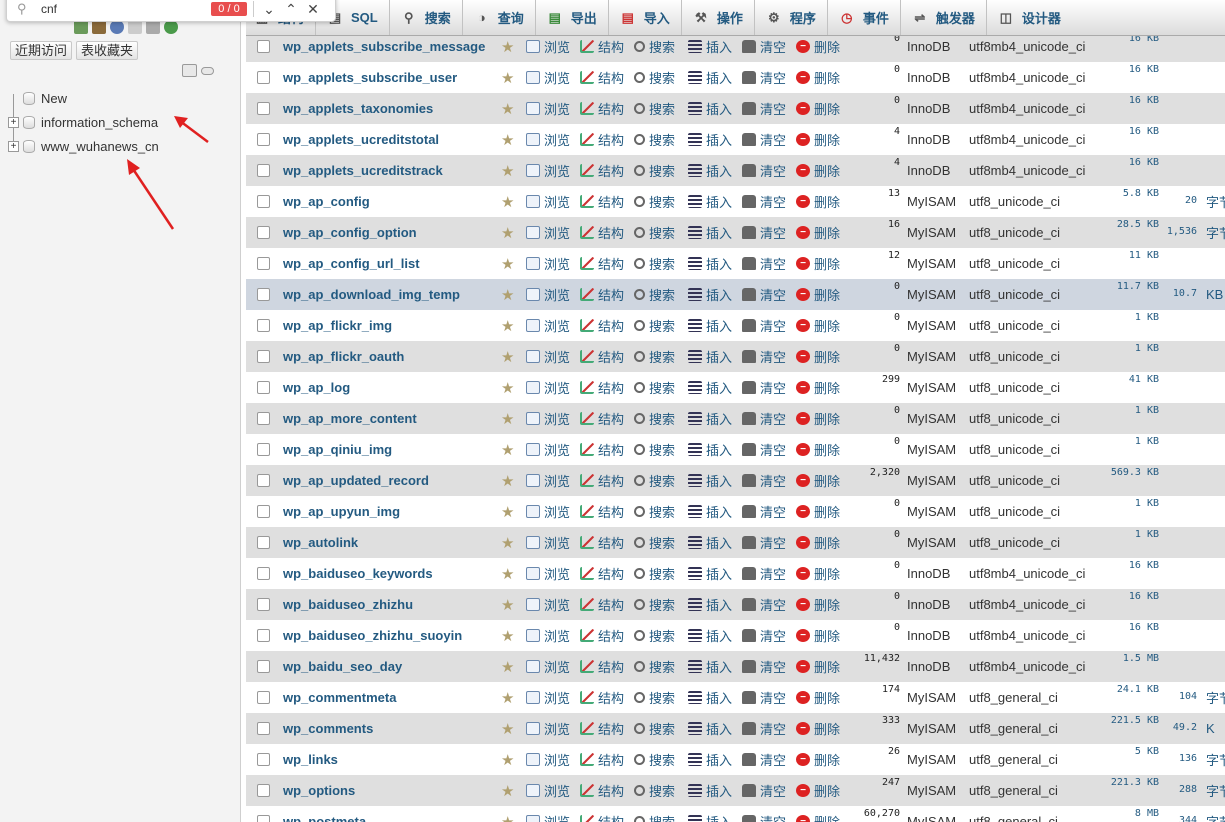 Image resolution: width=1225 pixels, height=822 pixels. I want to click on reload-icon, so click(171, 27).